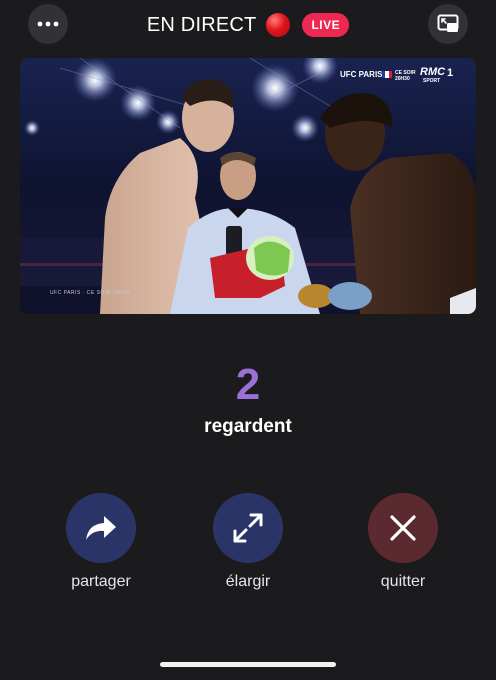  I want to click on close-icon, so click(403, 528).